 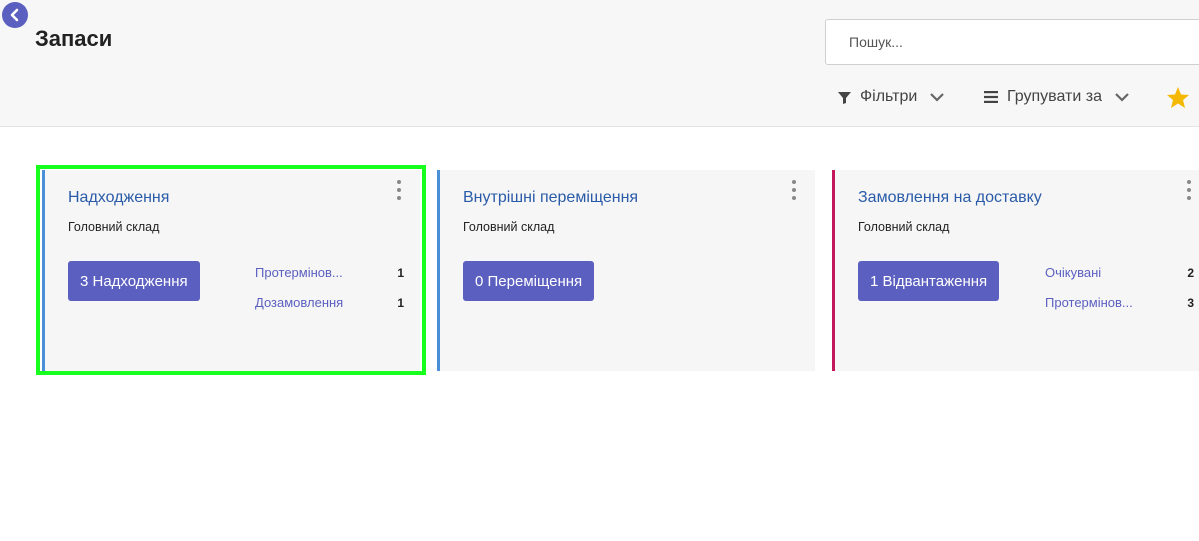 I want to click on list-icon, so click(x=991, y=97).